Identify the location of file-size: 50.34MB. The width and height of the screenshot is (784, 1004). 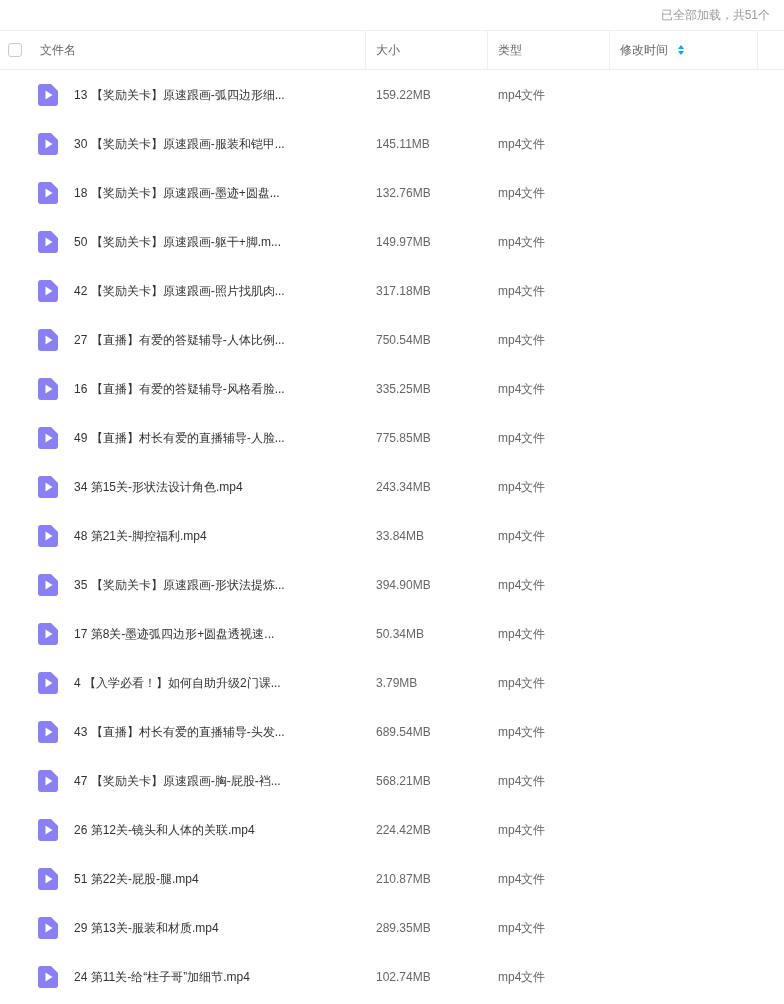
(400, 634).